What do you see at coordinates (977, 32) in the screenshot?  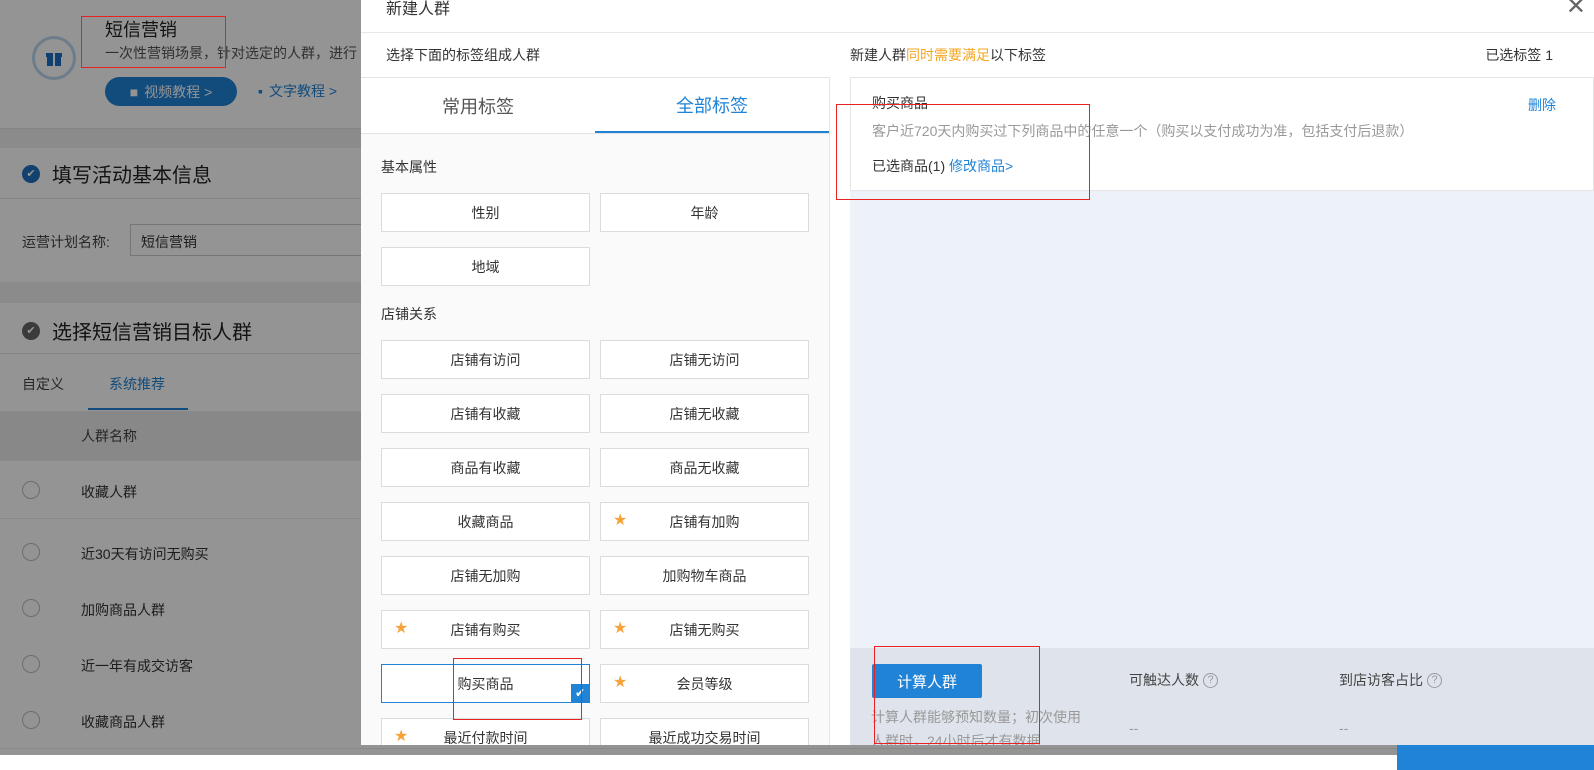 I see `divider` at bounding box center [977, 32].